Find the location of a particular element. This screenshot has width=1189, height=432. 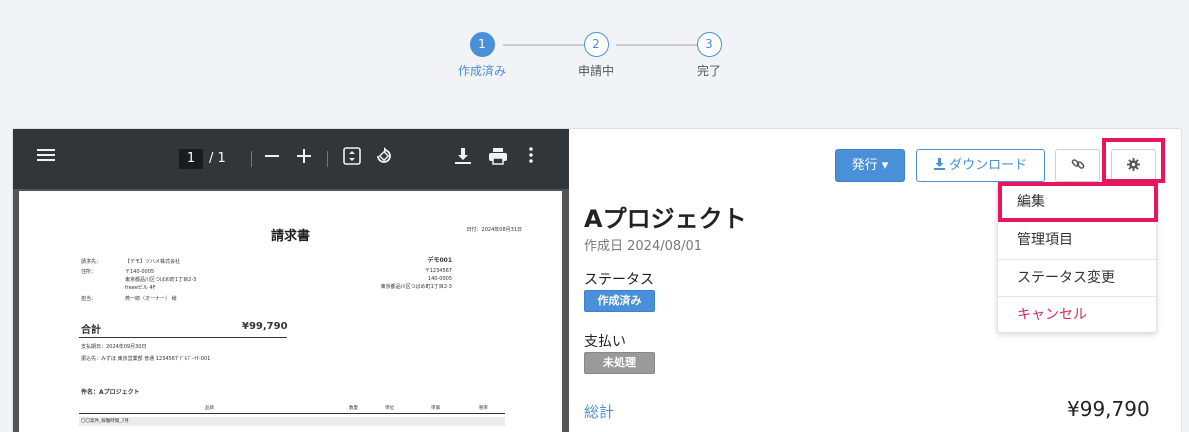

bank-info: 振込先：みずほ 東京営業部 普通 1234567 ﾃﾞﾓﾌﾞ-ｲﾁ-001 is located at coordinates (146, 359).